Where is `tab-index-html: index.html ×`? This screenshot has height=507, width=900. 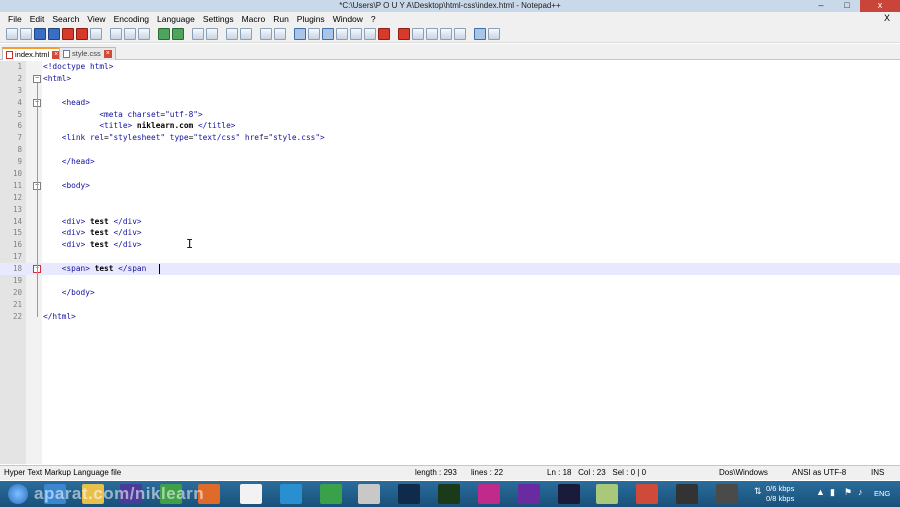 tab-index-html: index.html × is located at coordinates (33, 53).